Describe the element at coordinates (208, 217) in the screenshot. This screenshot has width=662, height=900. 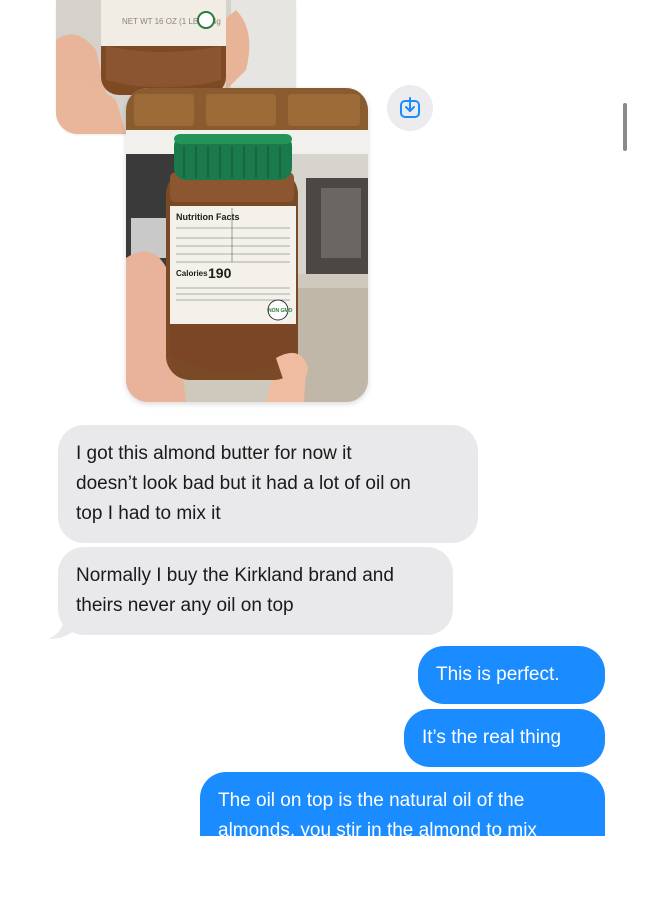
I see `nutrition-facts-title: Nutrition Facts` at that location.